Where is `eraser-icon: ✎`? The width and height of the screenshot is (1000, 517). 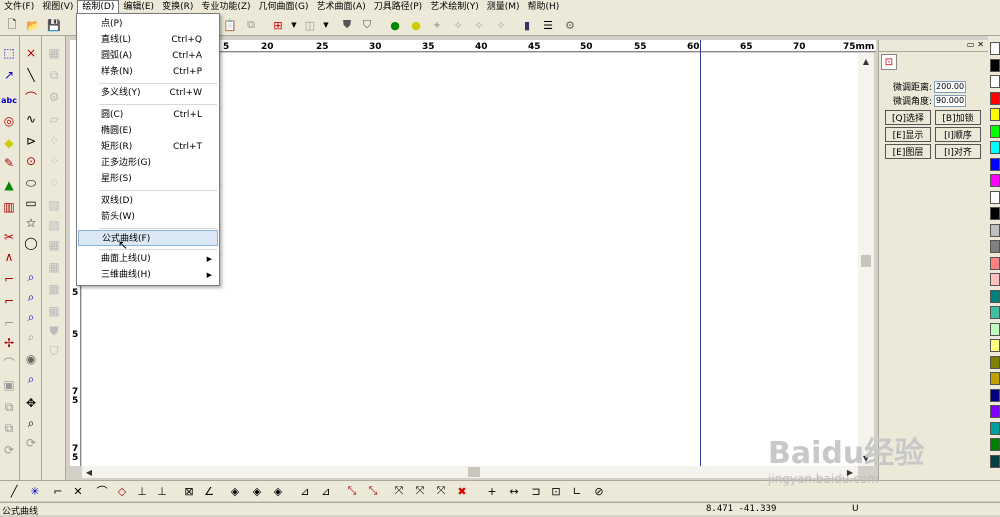
eraser-icon: ✎ is located at coordinates (9, 163).